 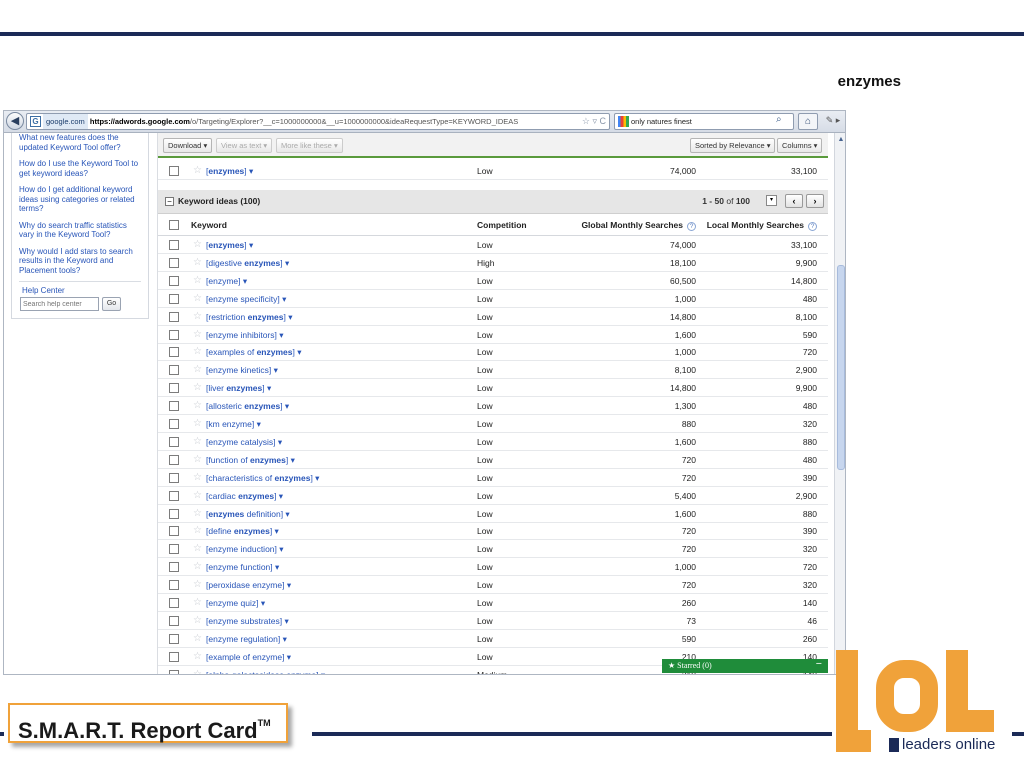 I want to click on search-icon: ⌕, so click(x=779, y=119).